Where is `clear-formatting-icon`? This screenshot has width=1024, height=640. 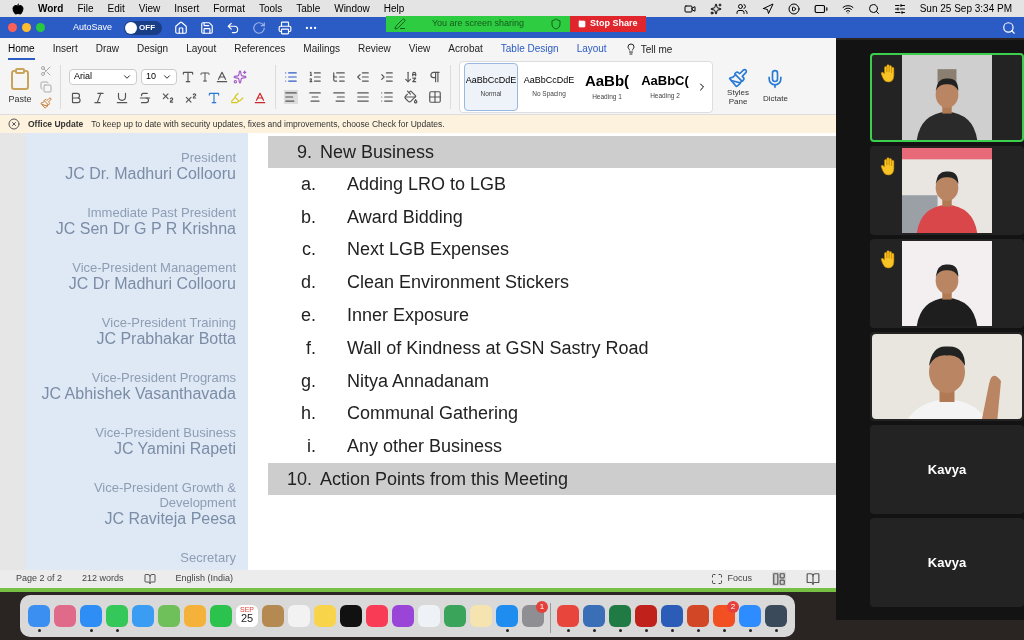 clear-formatting-icon is located at coordinates (240, 77).